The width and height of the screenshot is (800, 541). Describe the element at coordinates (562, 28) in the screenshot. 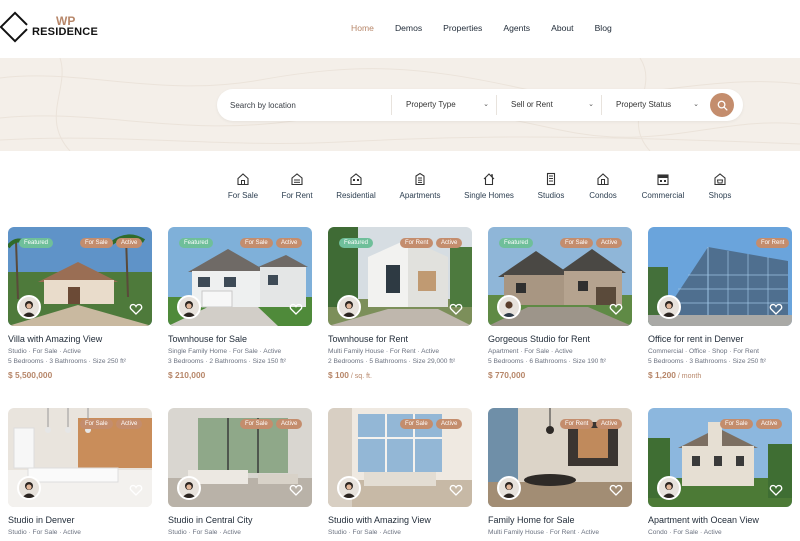

I see `nav-item-about: About` at that location.